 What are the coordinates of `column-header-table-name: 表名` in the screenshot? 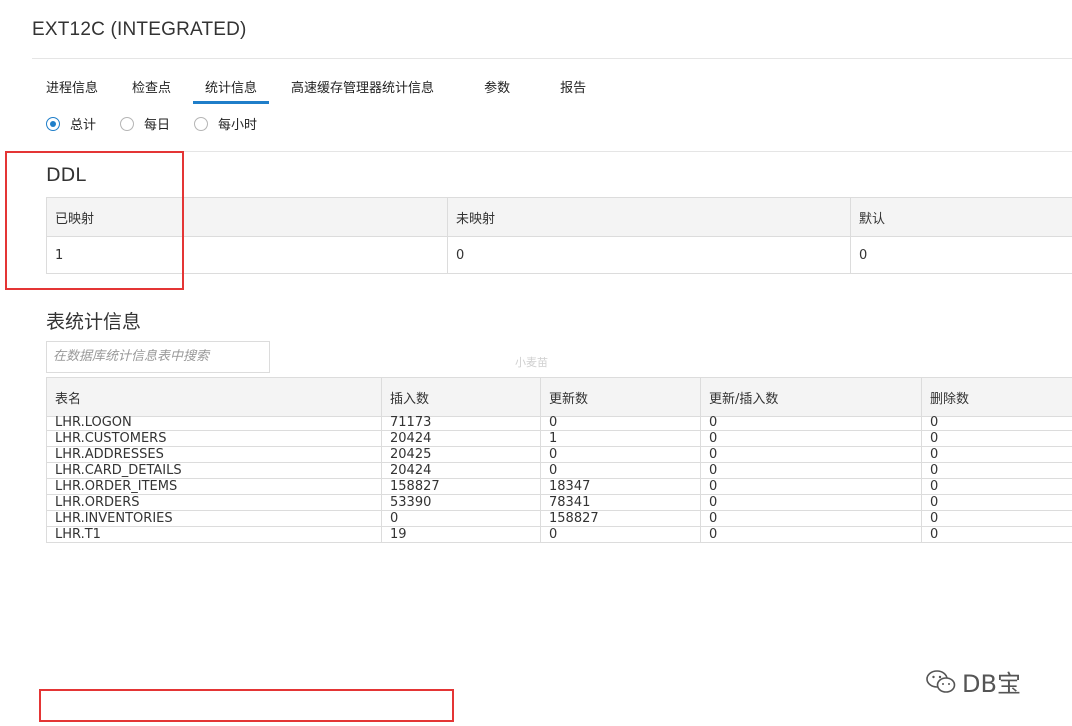 It's located at (214, 397).